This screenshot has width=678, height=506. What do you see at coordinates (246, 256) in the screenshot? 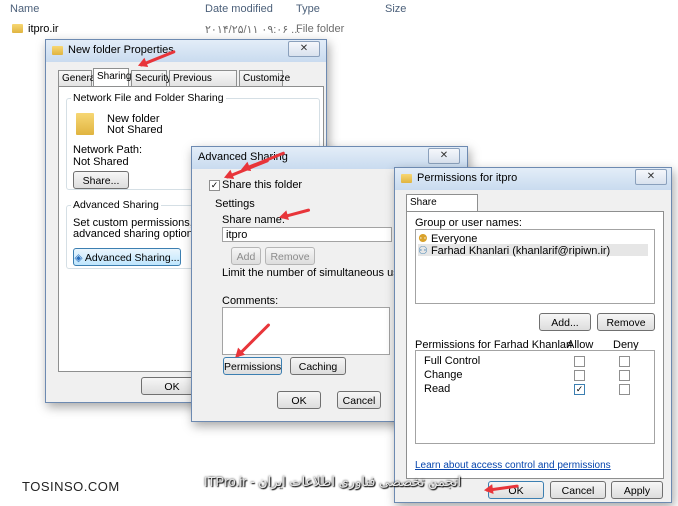
I see `add-button: Add` at bounding box center [246, 256].